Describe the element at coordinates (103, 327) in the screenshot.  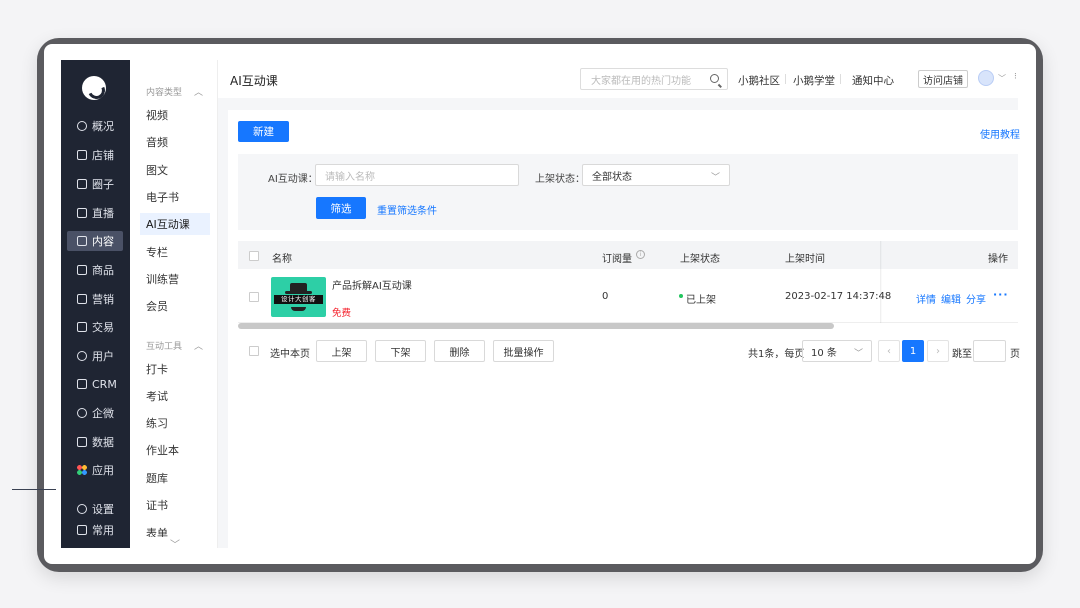
I see `nav-item-label: 交易` at that location.